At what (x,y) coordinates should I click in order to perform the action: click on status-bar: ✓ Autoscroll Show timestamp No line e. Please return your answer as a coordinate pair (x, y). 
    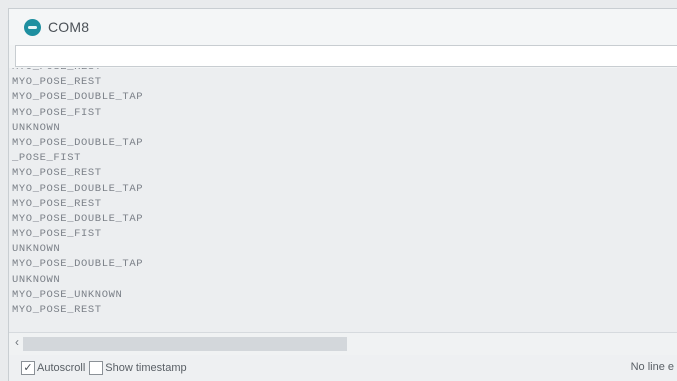
    Looking at the image, I should click on (343, 368).